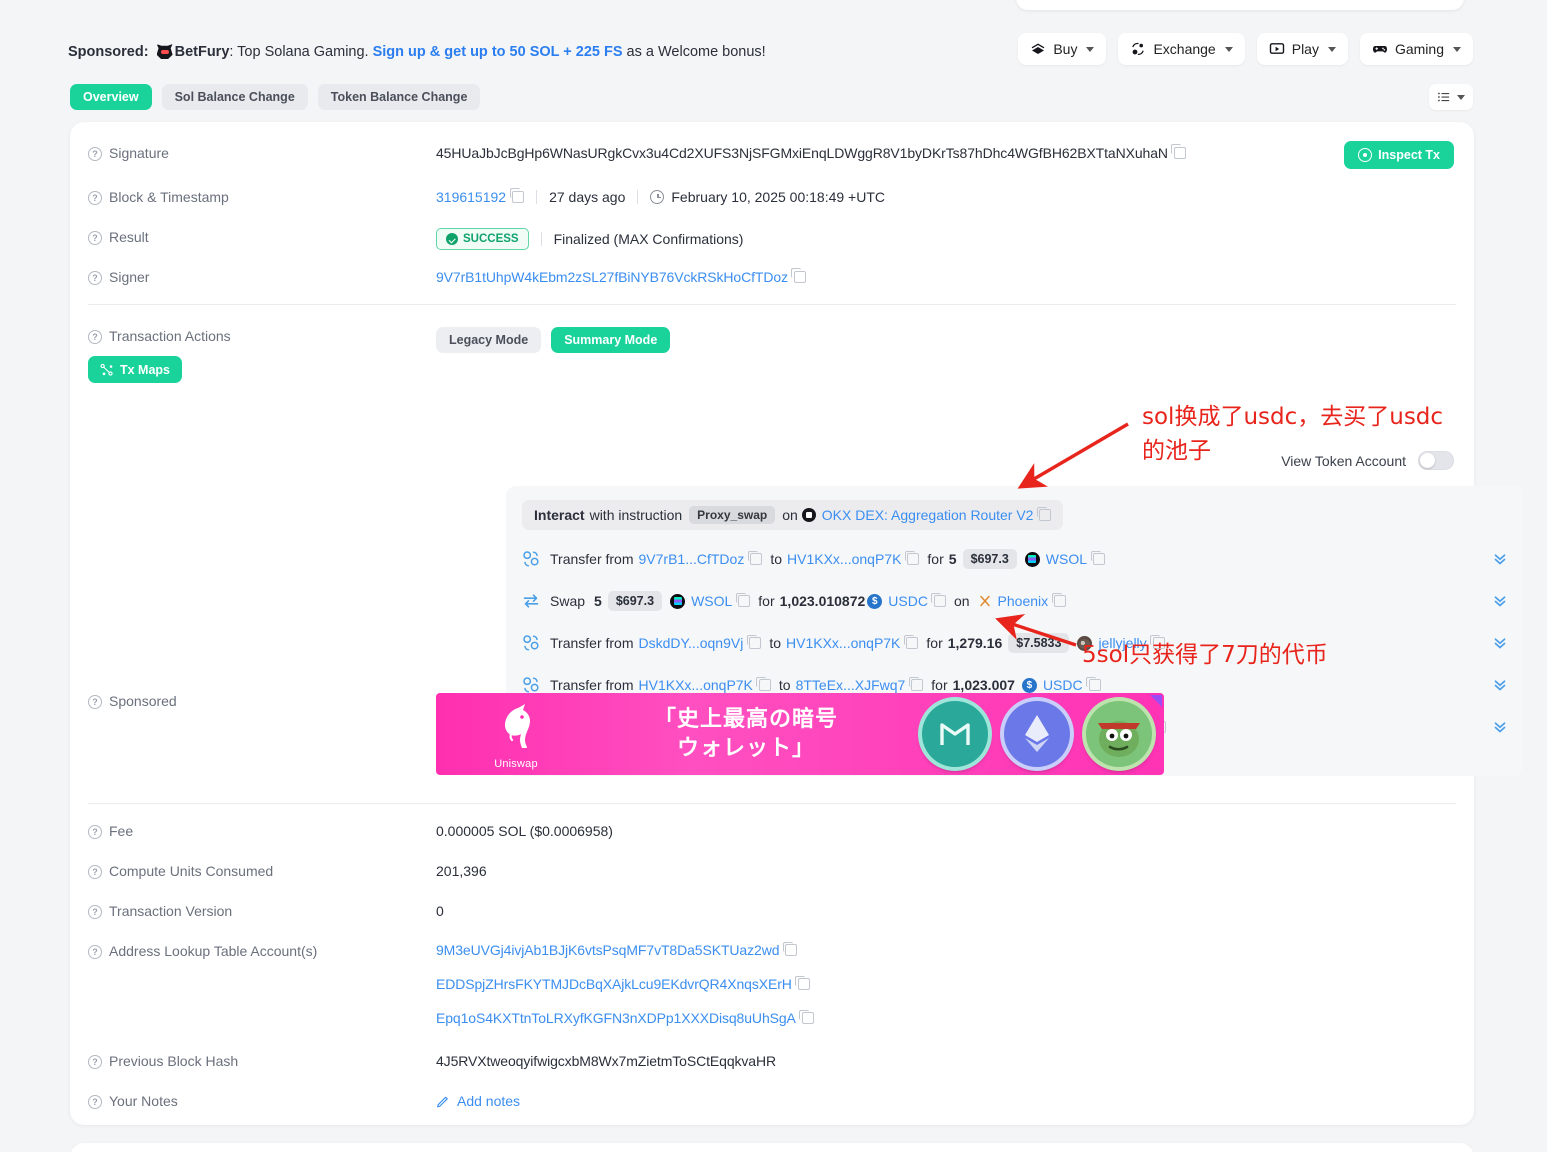 The image size is (1547, 1152). What do you see at coordinates (1065, 49) in the screenshot?
I see `nav-pill-buy-label: Buy` at bounding box center [1065, 49].